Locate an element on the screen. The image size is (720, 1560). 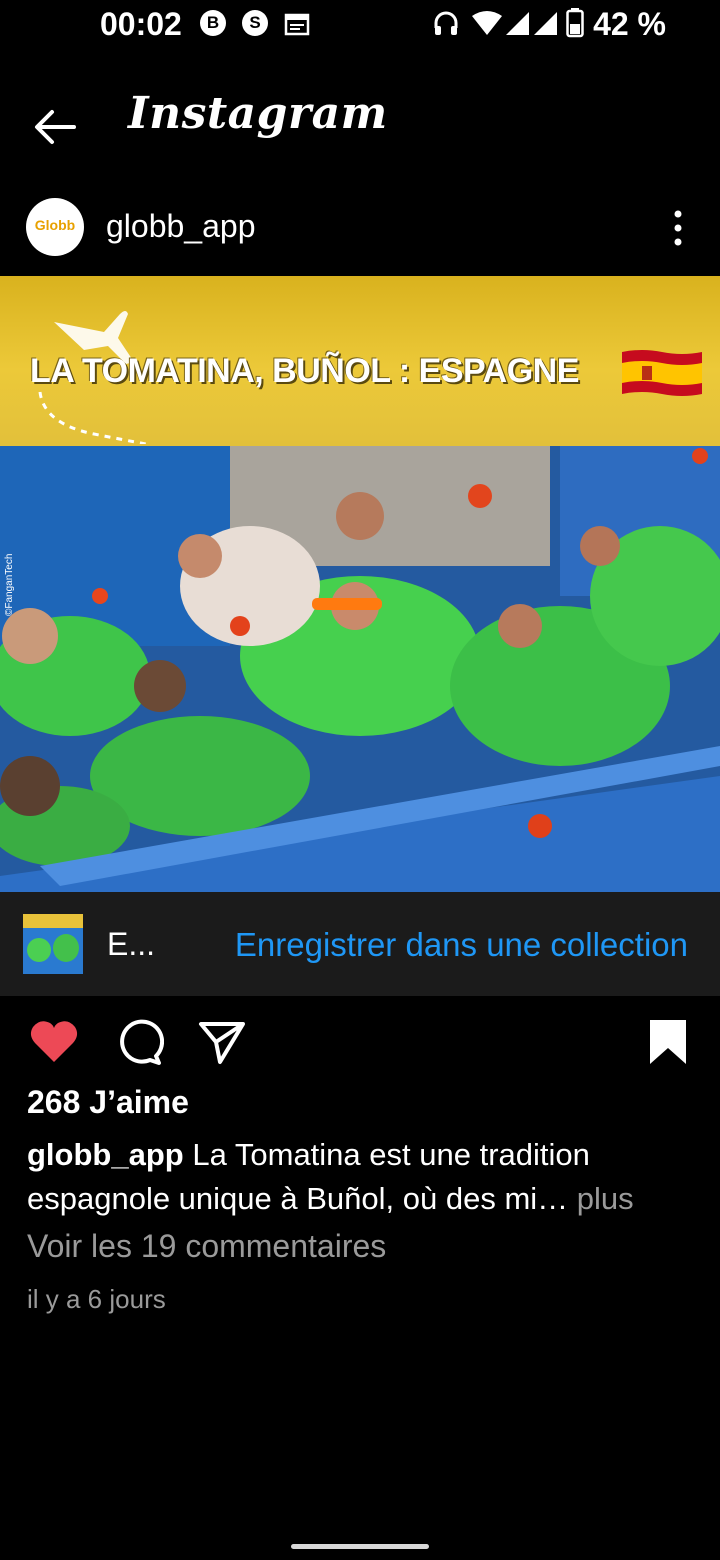
bookmark-icon is located at coordinates (668, 1042).